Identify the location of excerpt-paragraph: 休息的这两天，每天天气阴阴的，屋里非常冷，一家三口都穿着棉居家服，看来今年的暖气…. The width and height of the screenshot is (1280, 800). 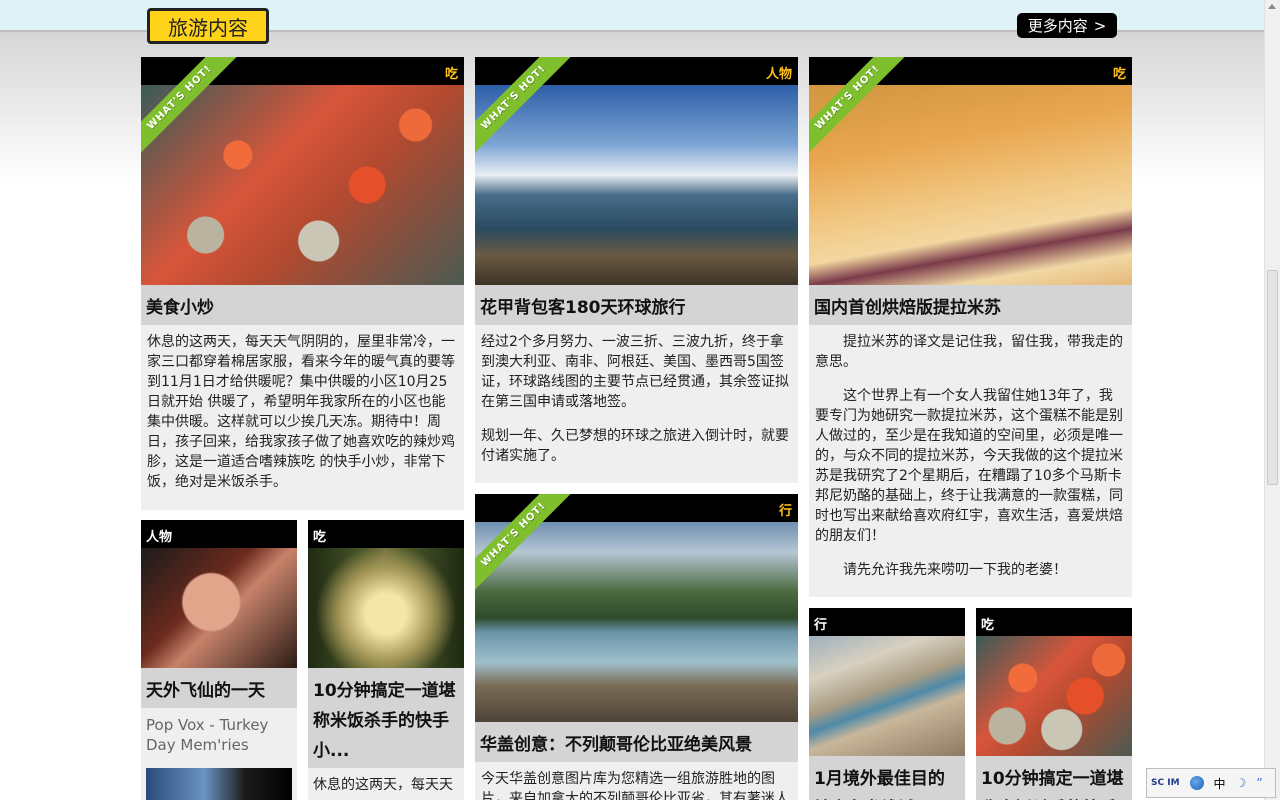
(301, 412).